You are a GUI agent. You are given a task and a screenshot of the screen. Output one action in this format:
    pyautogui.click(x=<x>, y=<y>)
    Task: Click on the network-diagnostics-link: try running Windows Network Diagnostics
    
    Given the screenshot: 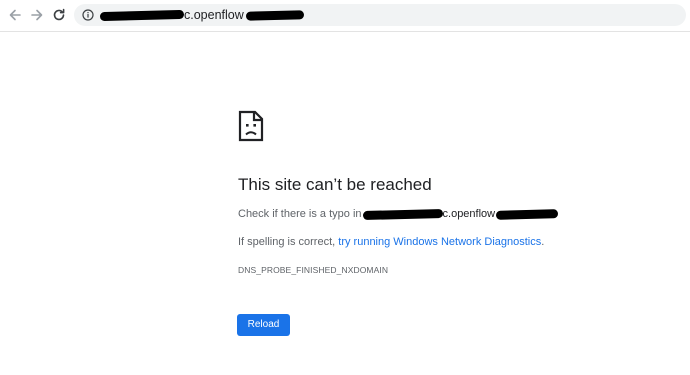 What is the action you would take?
    pyautogui.click(x=439, y=242)
    